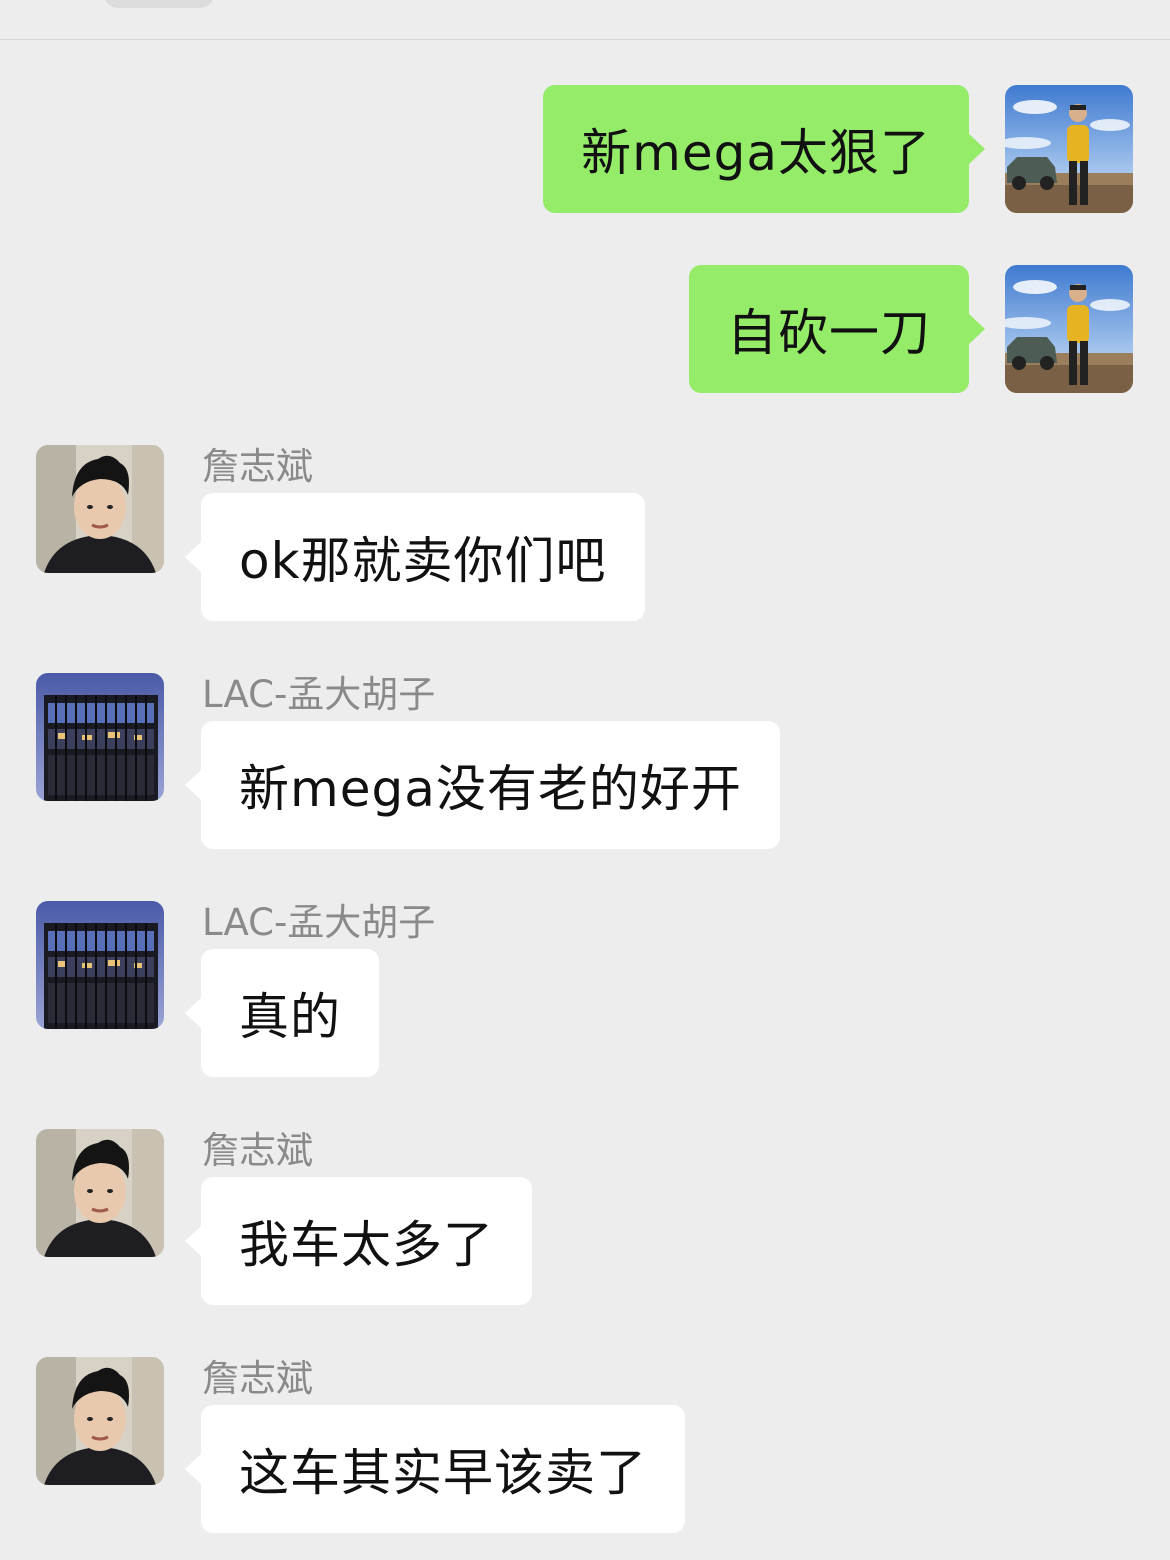 The width and height of the screenshot is (1170, 1560). I want to click on message-bubble-incoming: 这车其实早该卖了, so click(435, 1469).